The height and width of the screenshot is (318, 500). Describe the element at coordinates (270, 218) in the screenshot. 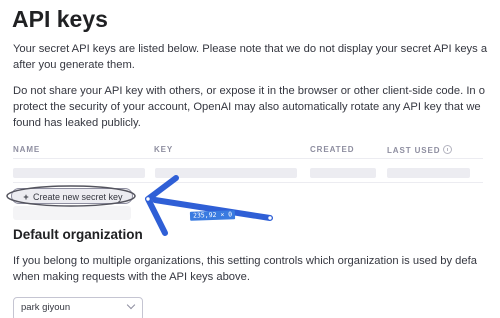

I see `arrow-end-handle` at that location.